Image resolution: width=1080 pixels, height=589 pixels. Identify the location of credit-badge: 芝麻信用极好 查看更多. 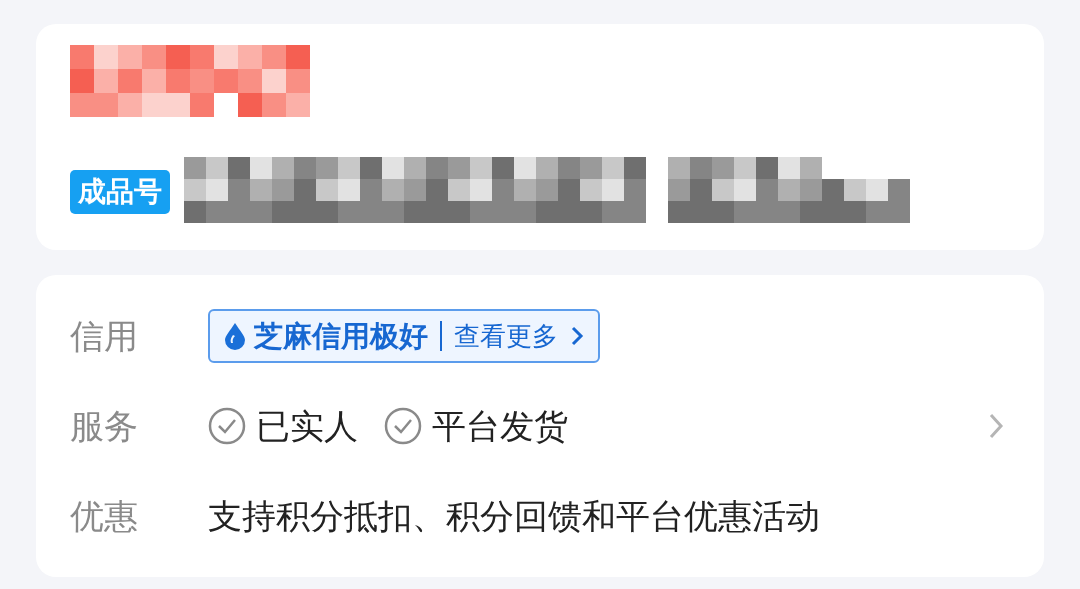
(404, 336).